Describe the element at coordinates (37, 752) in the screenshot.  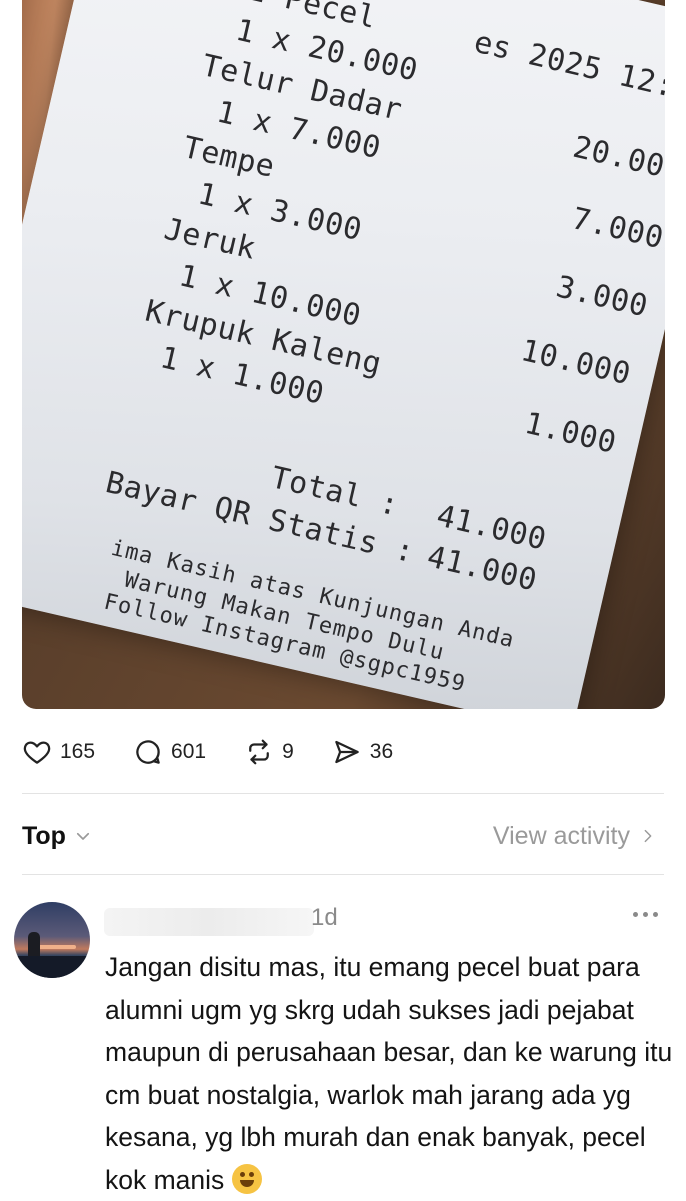
I see `heart-icon` at that location.